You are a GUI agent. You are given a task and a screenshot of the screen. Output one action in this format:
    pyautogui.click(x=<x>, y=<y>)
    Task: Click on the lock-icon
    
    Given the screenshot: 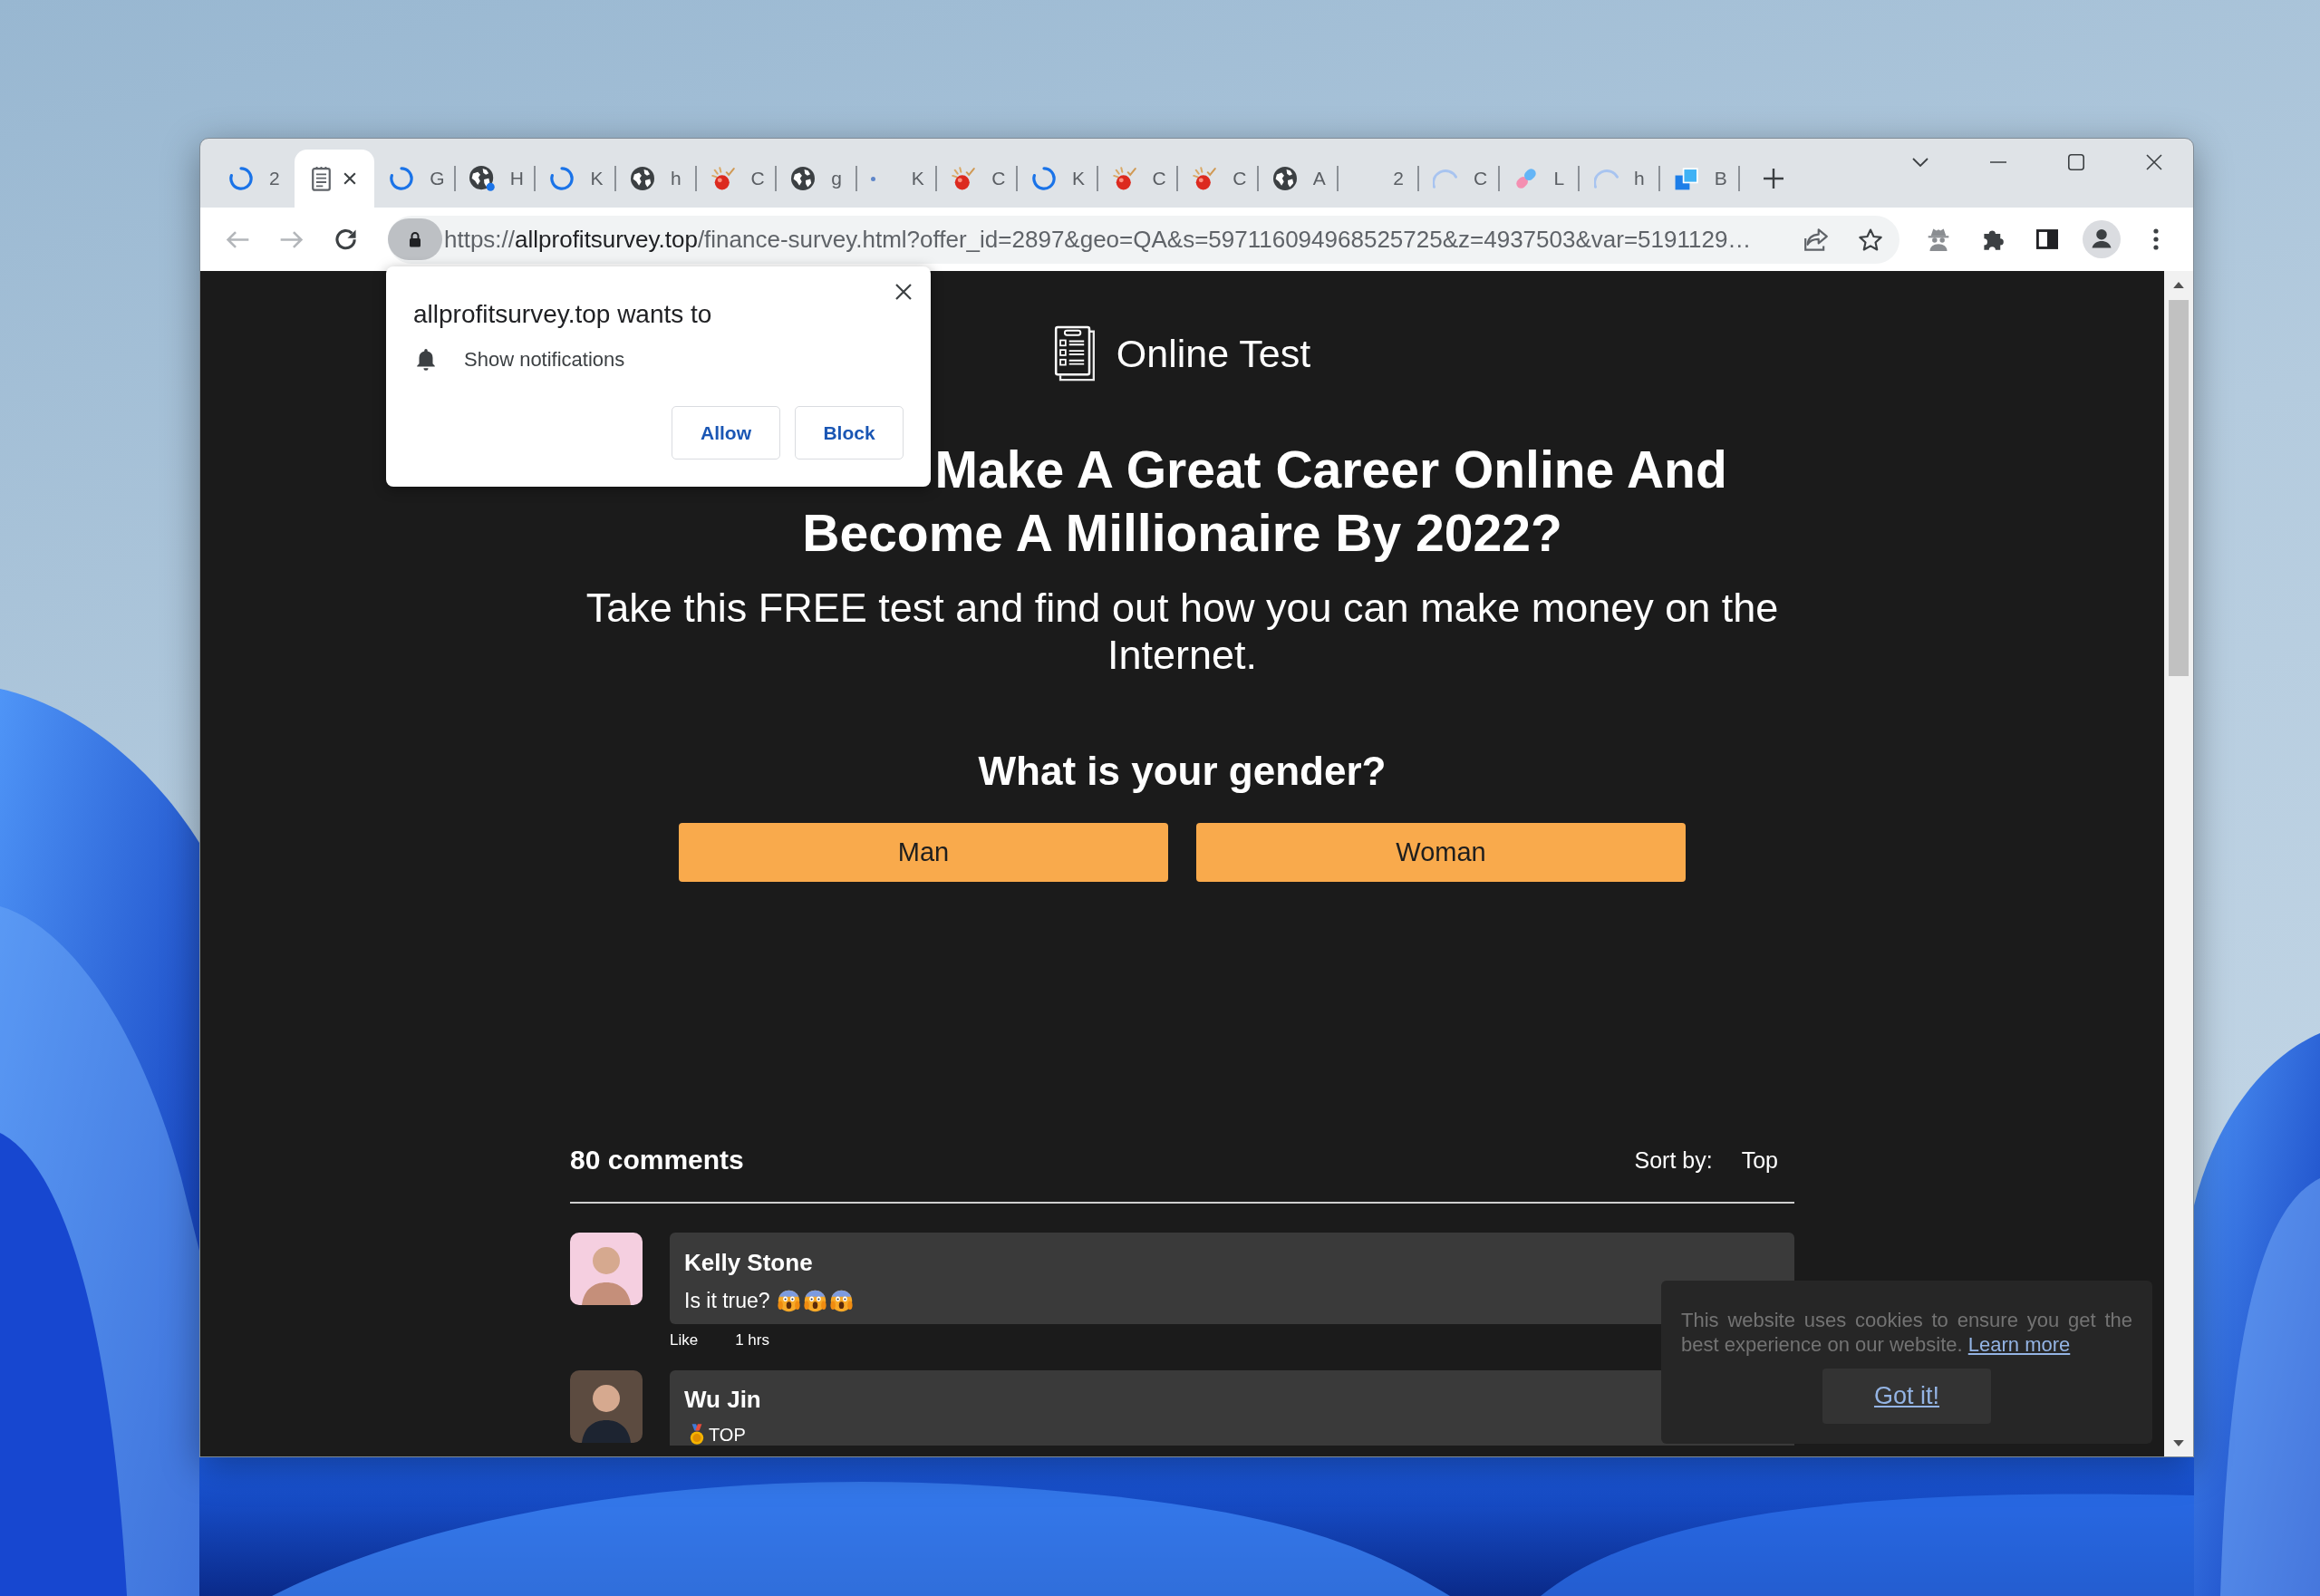 What is the action you would take?
    pyautogui.click(x=415, y=239)
    